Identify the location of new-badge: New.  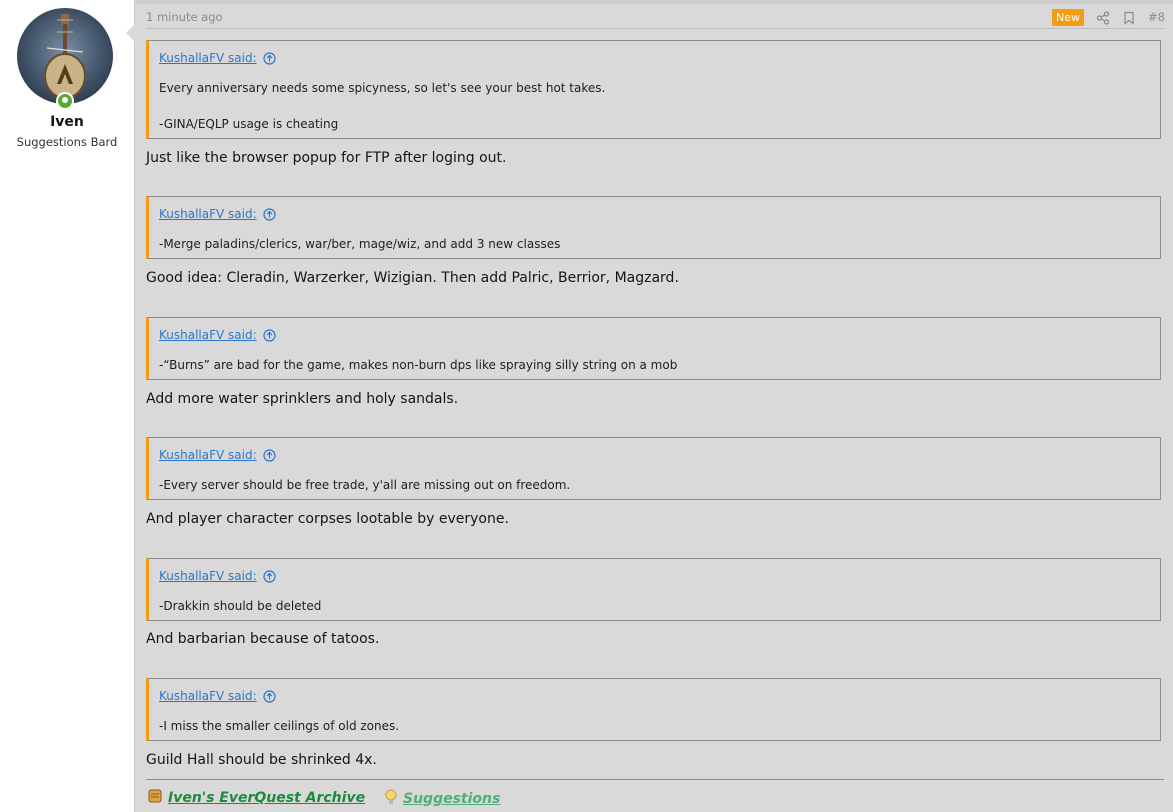
(1068, 17).